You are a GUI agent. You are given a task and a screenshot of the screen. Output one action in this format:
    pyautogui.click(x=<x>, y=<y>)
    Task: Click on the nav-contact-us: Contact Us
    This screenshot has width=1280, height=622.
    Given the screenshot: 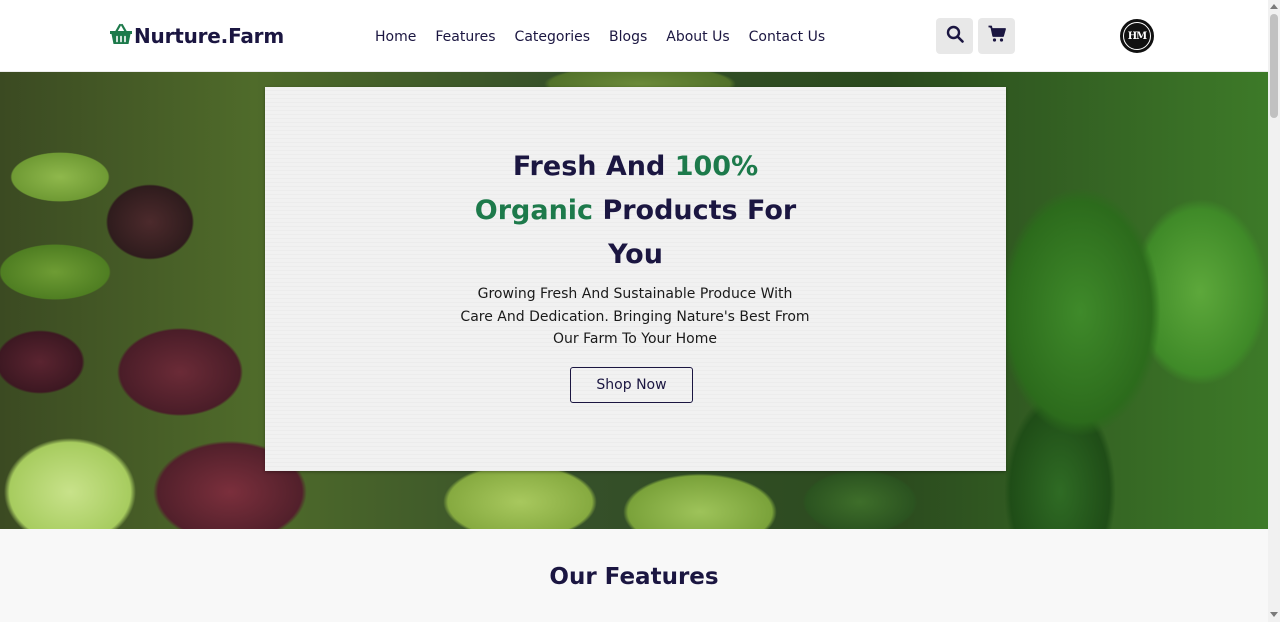 What is the action you would take?
    pyautogui.click(x=787, y=37)
    